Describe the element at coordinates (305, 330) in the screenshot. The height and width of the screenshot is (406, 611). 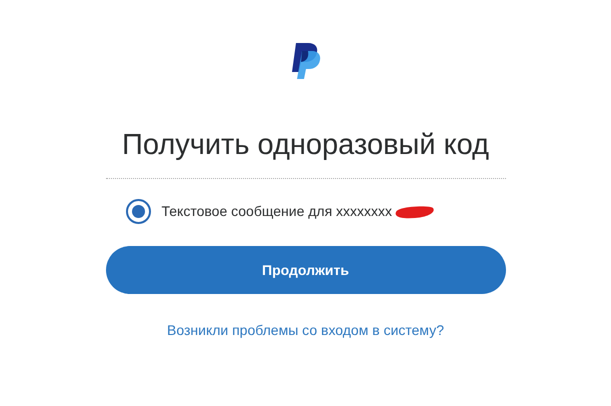
I see `help-link: Возникли проблемы со входом в систему?` at that location.